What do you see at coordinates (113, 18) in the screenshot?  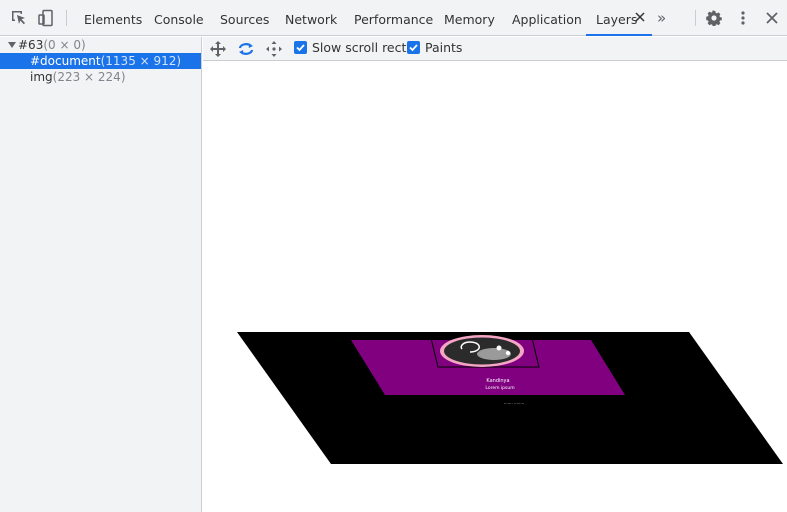 I see `tab-elements: Elements` at bounding box center [113, 18].